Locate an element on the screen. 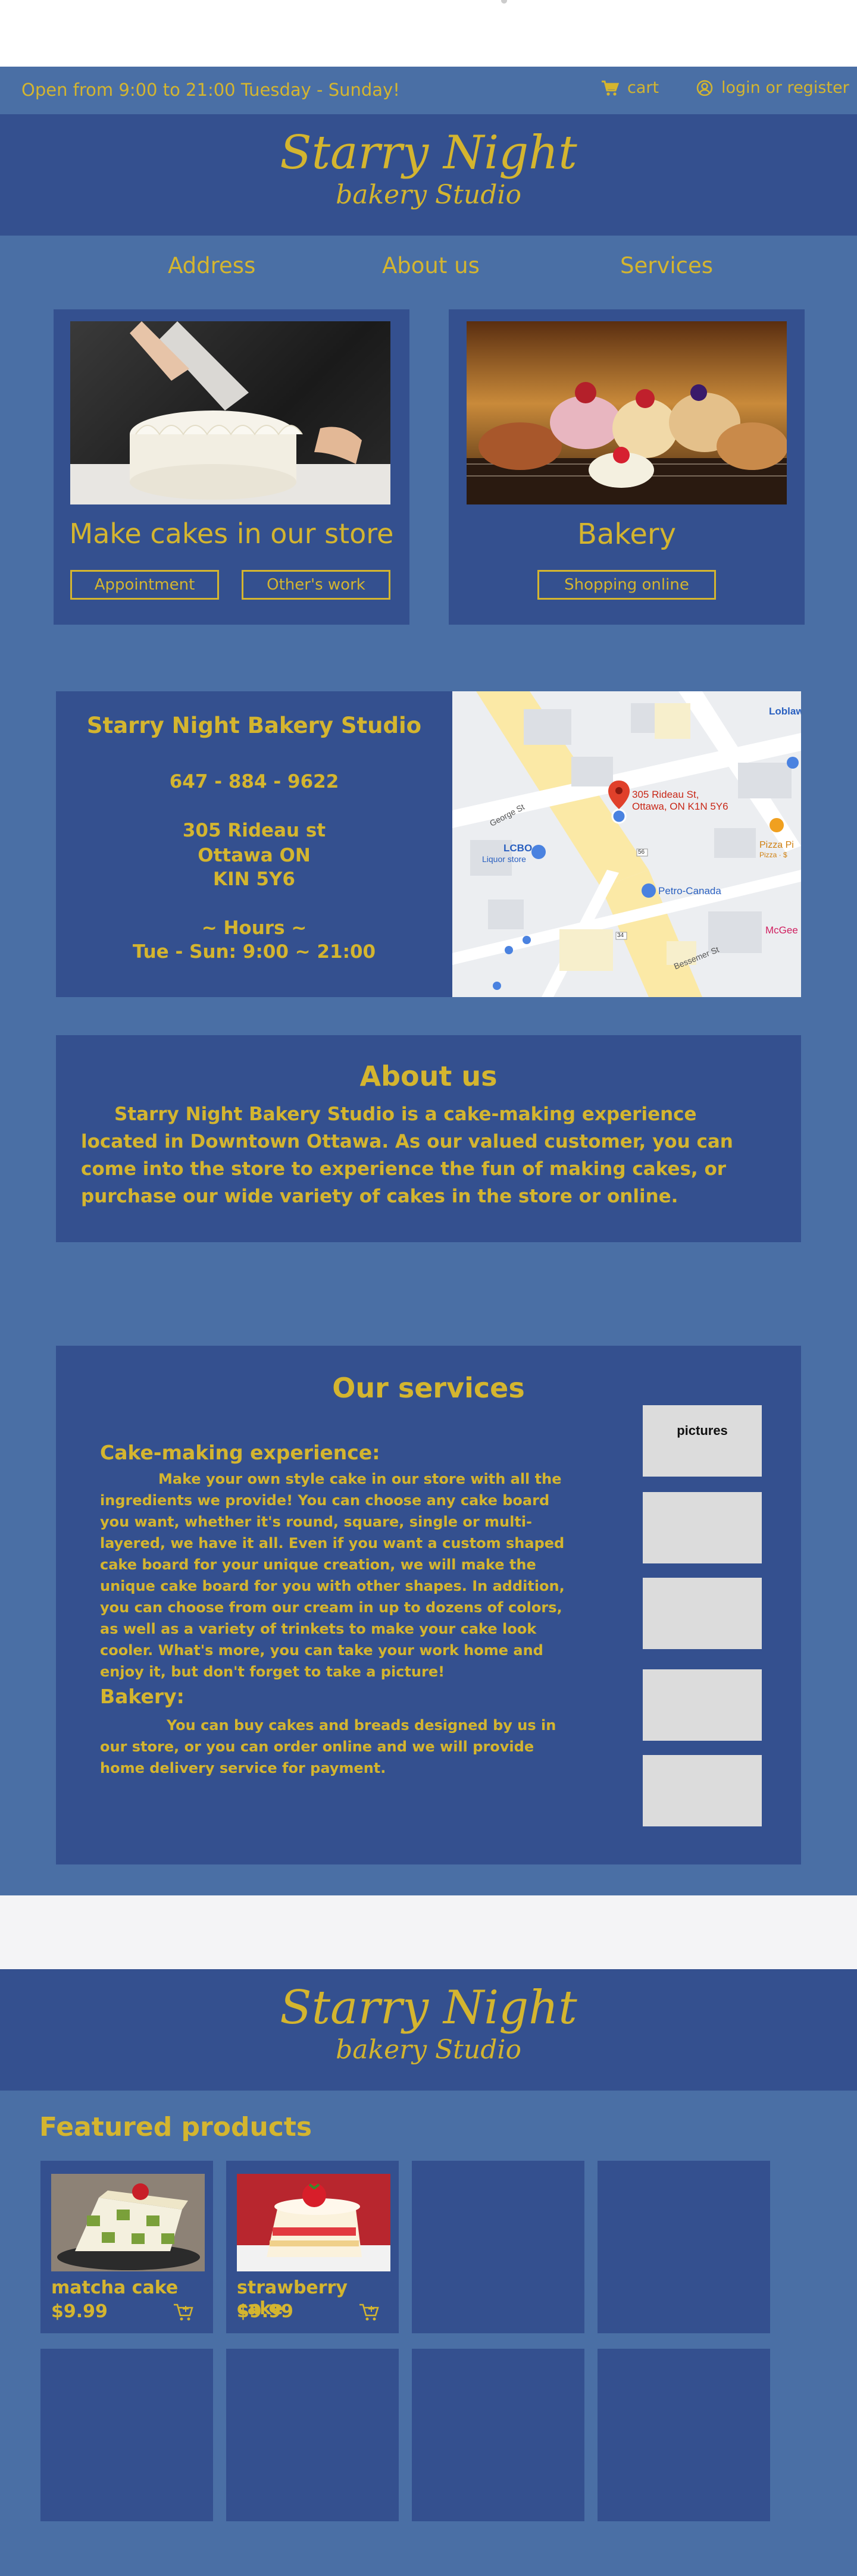  product-card-matcha: matcha cake $9.99 is located at coordinates (126, 2247).